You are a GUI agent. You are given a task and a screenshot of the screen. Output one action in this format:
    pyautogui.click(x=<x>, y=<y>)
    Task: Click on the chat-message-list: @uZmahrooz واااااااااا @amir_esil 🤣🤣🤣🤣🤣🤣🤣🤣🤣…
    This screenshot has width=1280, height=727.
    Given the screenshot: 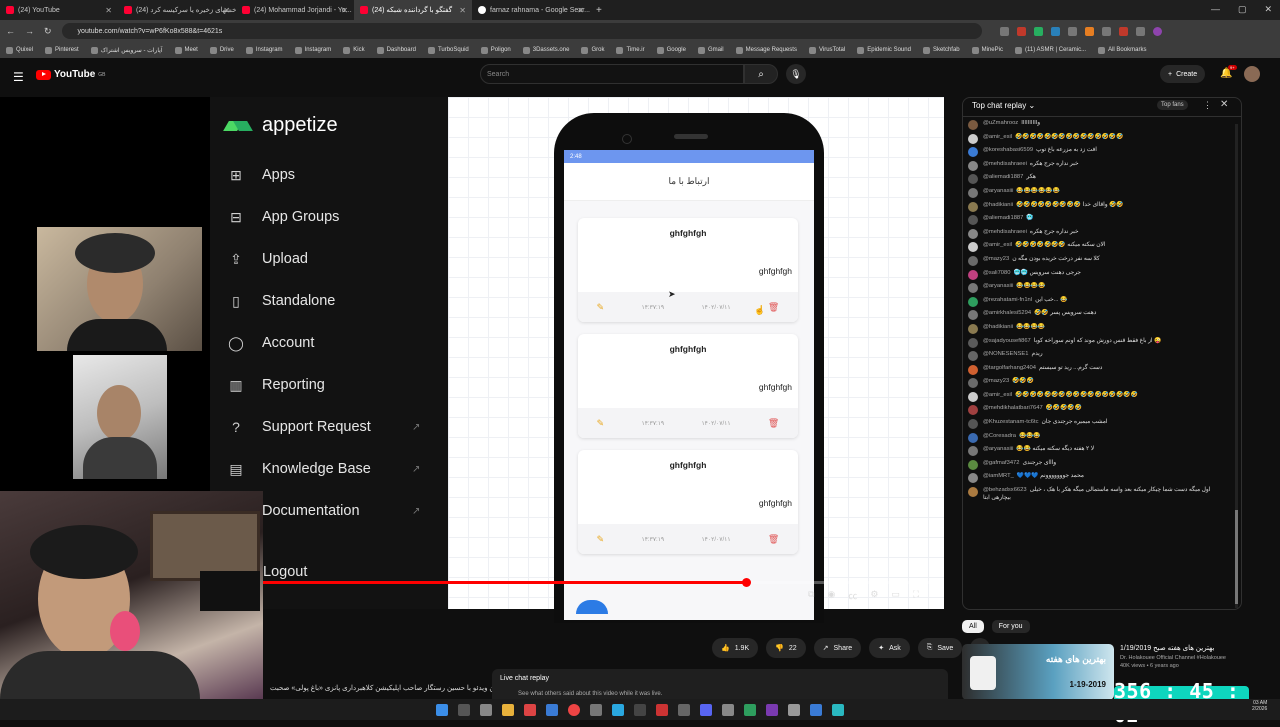 What is the action you would take?
    pyautogui.click(x=1097, y=364)
    